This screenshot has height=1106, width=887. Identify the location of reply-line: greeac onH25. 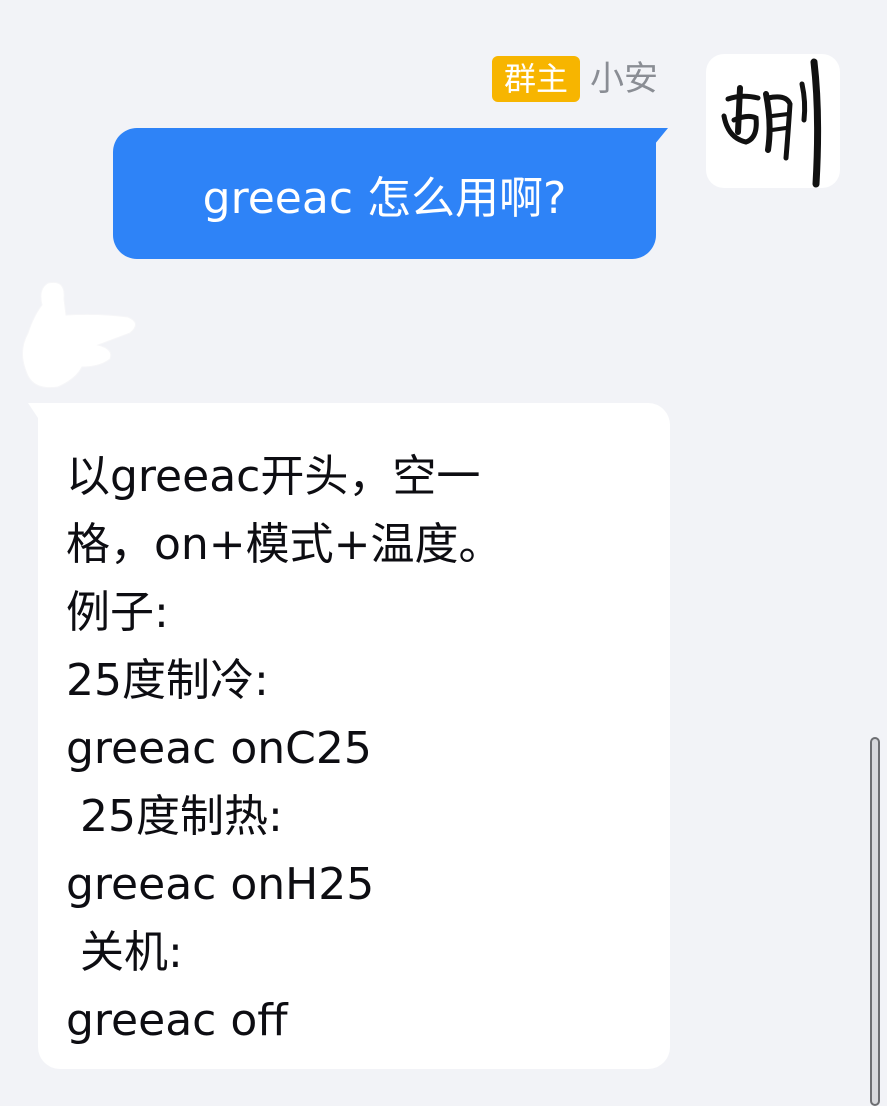
(220, 884).